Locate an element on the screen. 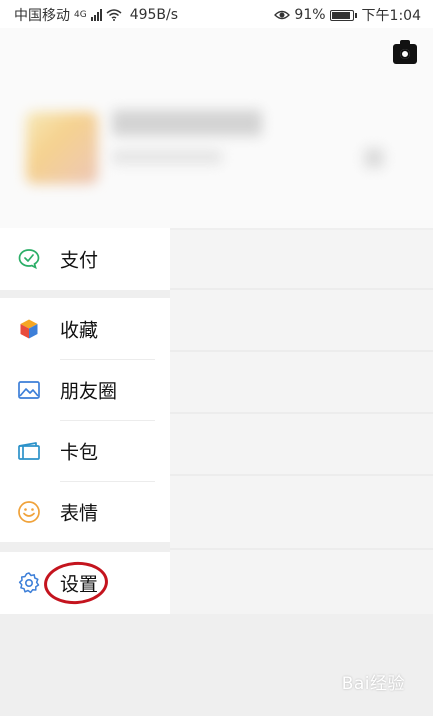 This screenshot has height=716, width=433. menu-item-stickers: 表情 is located at coordinates (85, 512).